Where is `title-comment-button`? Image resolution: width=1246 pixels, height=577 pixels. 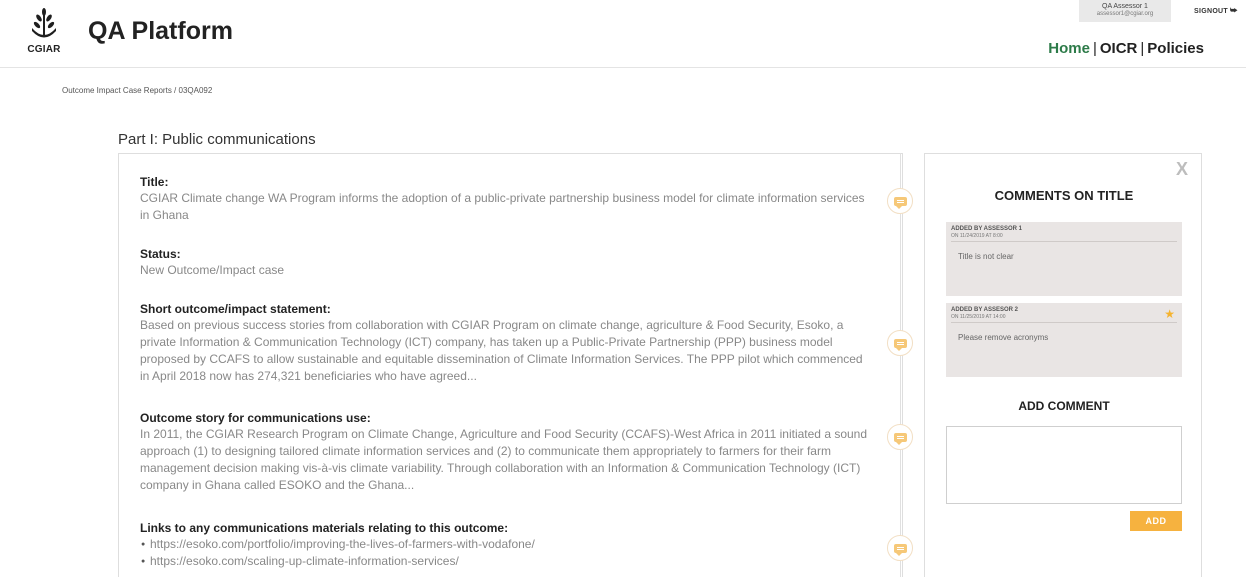 title-comment-button is located at coordinates (900, 201).